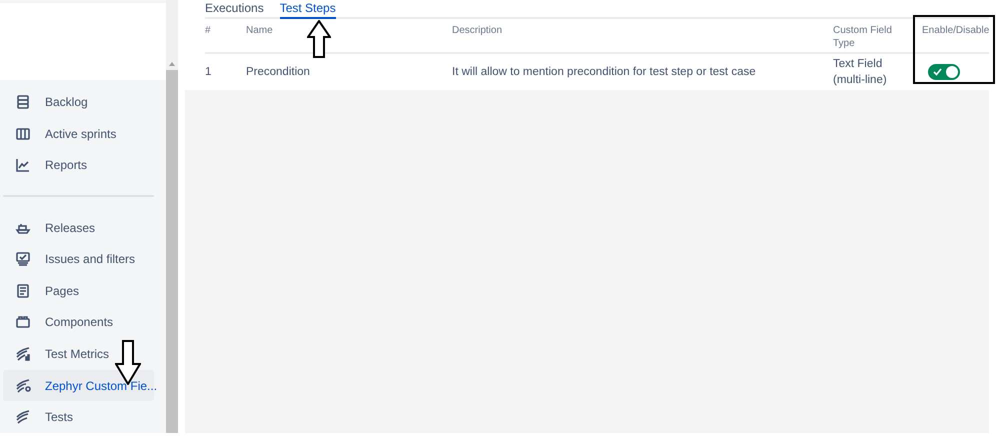 The height and width of the screenshot is (440, 999). I want to click on table-cell-text: Text Field (multi-line), so click(860, 72).